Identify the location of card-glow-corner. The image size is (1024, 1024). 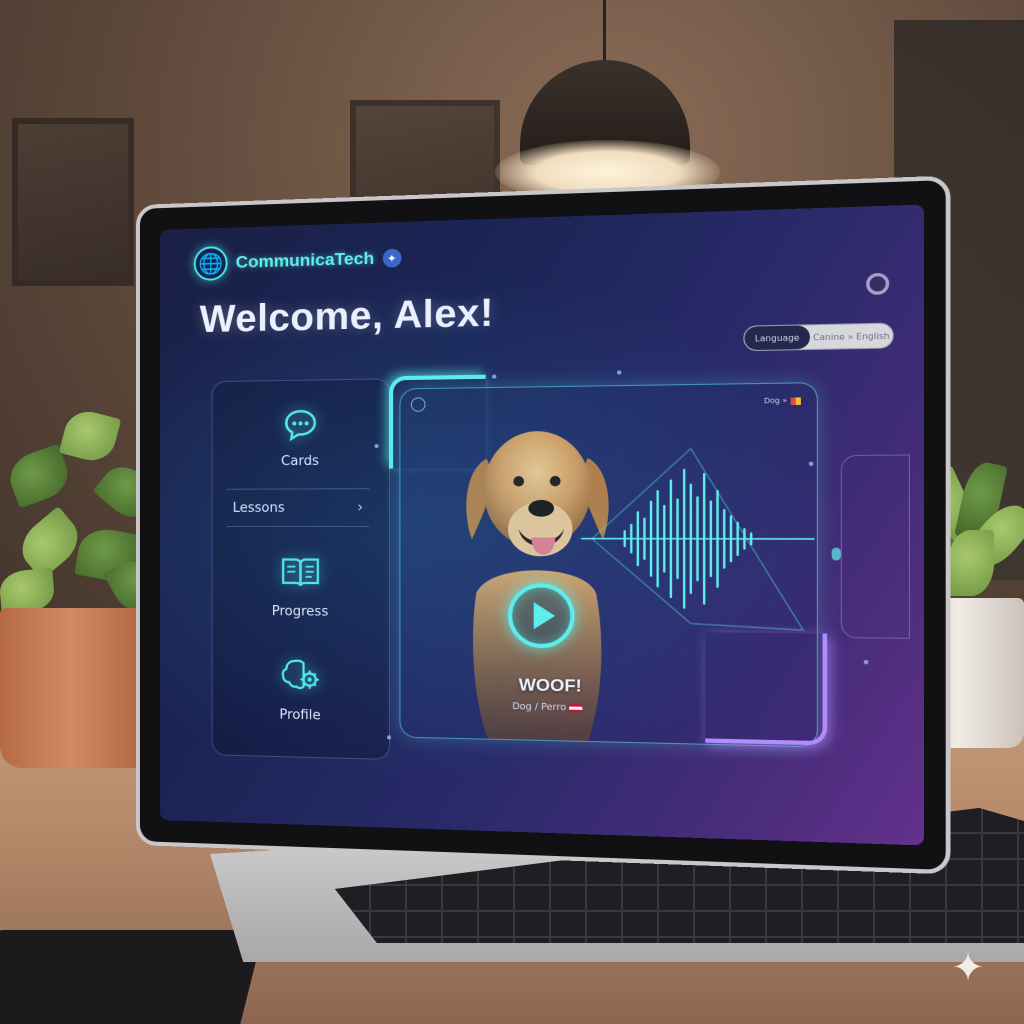
(766, 689).